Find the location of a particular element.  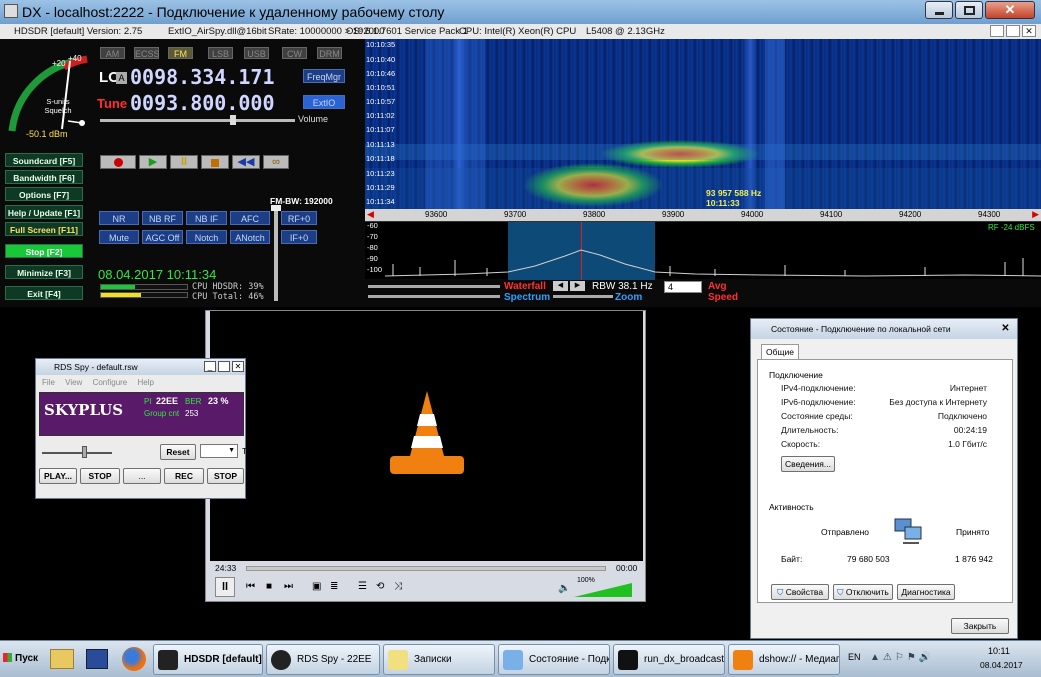

mode-lsb: LSB is located at coordinates (220, 53).